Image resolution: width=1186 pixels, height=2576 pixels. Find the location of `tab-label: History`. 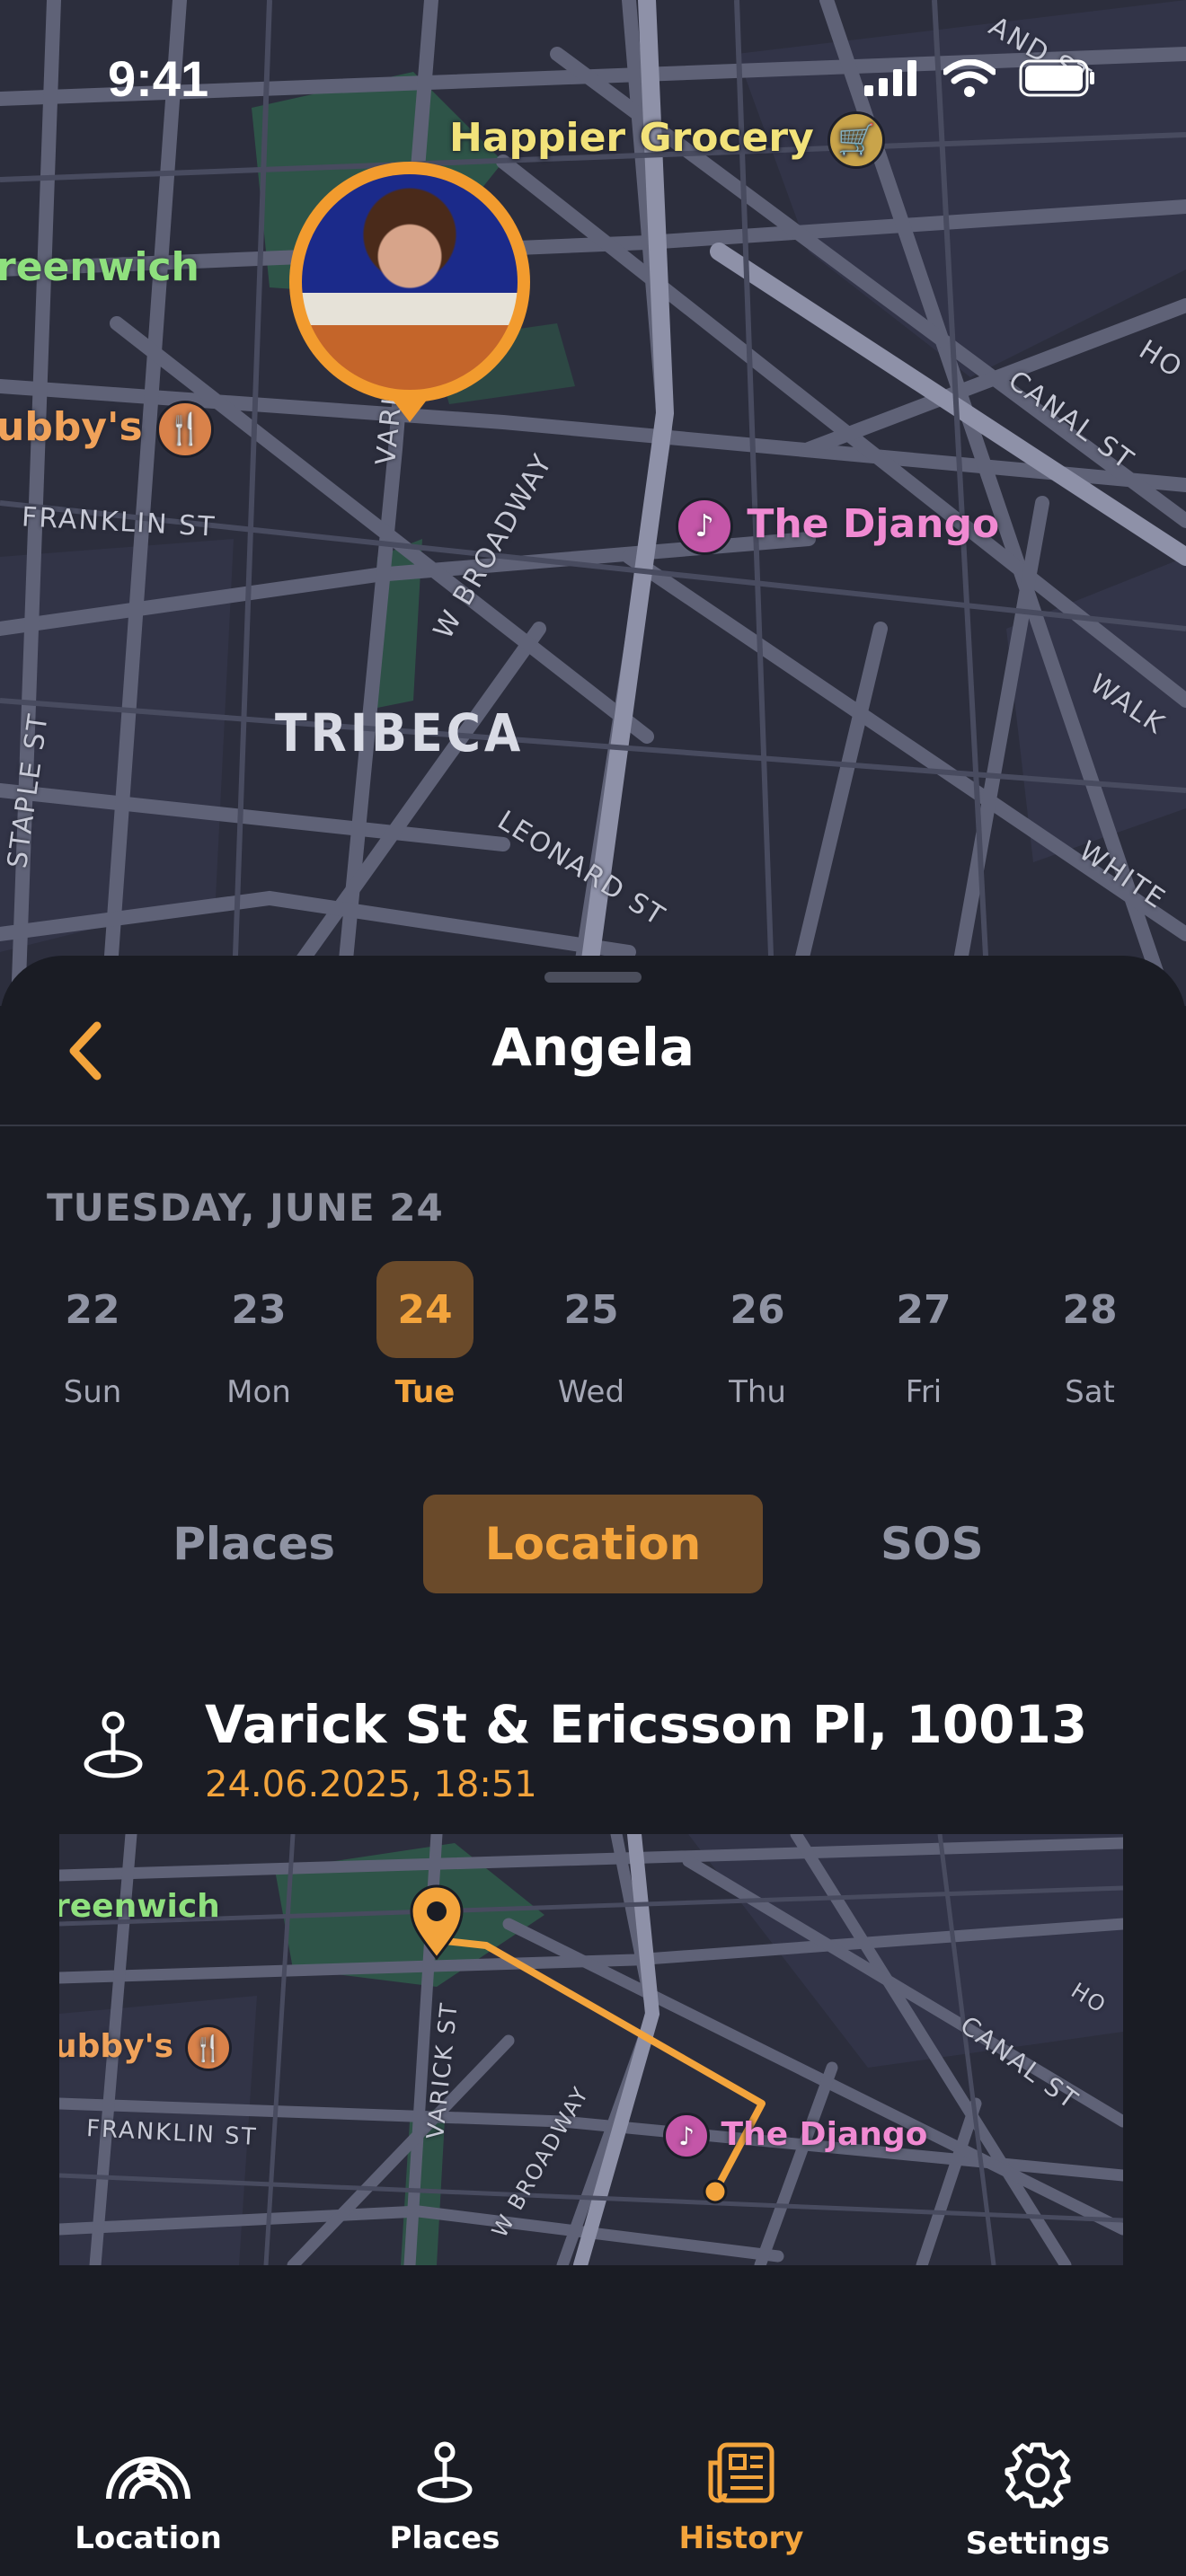

tab-label: History is located at coordinates (741, 2538).